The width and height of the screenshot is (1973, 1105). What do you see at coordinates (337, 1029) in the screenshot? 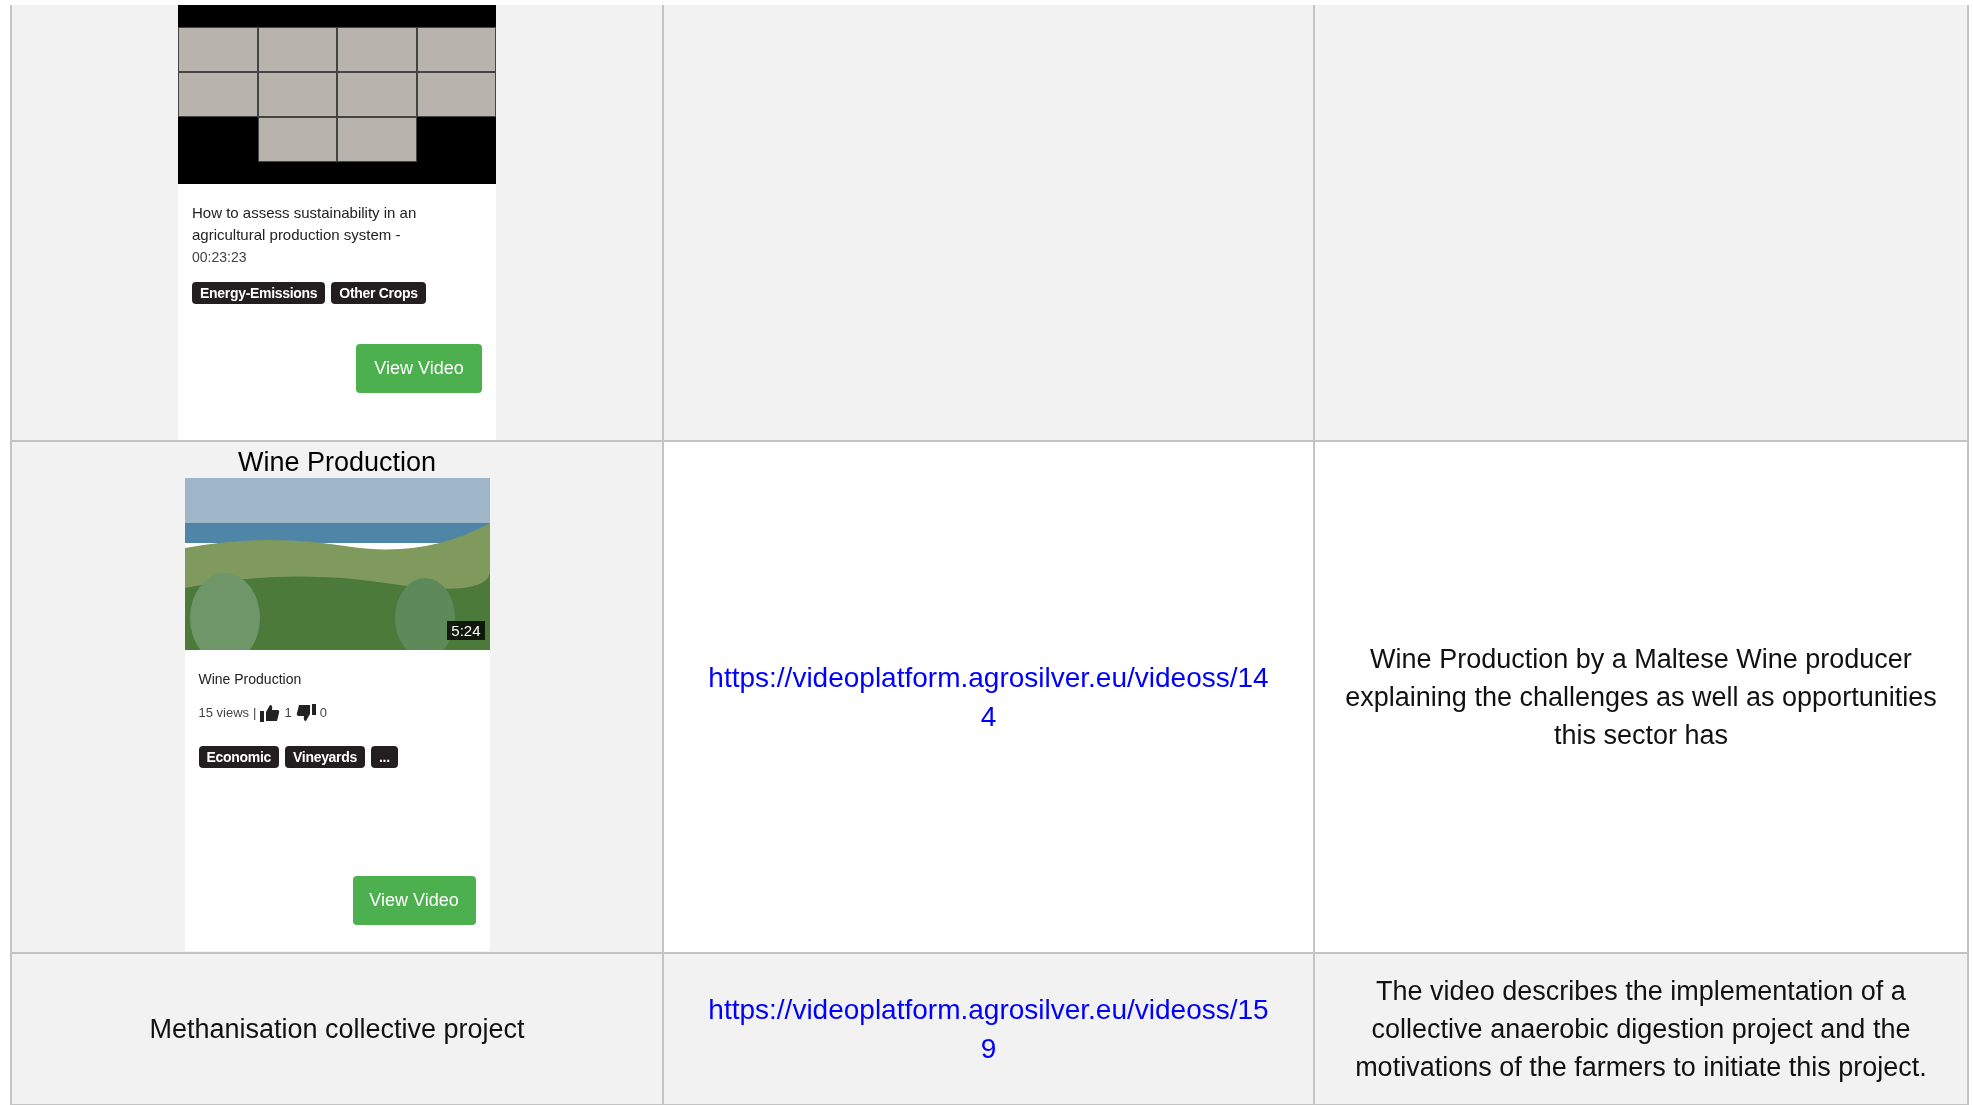
I see `cell-text: Methanisation collective project` at bounding box center [337, 1029].